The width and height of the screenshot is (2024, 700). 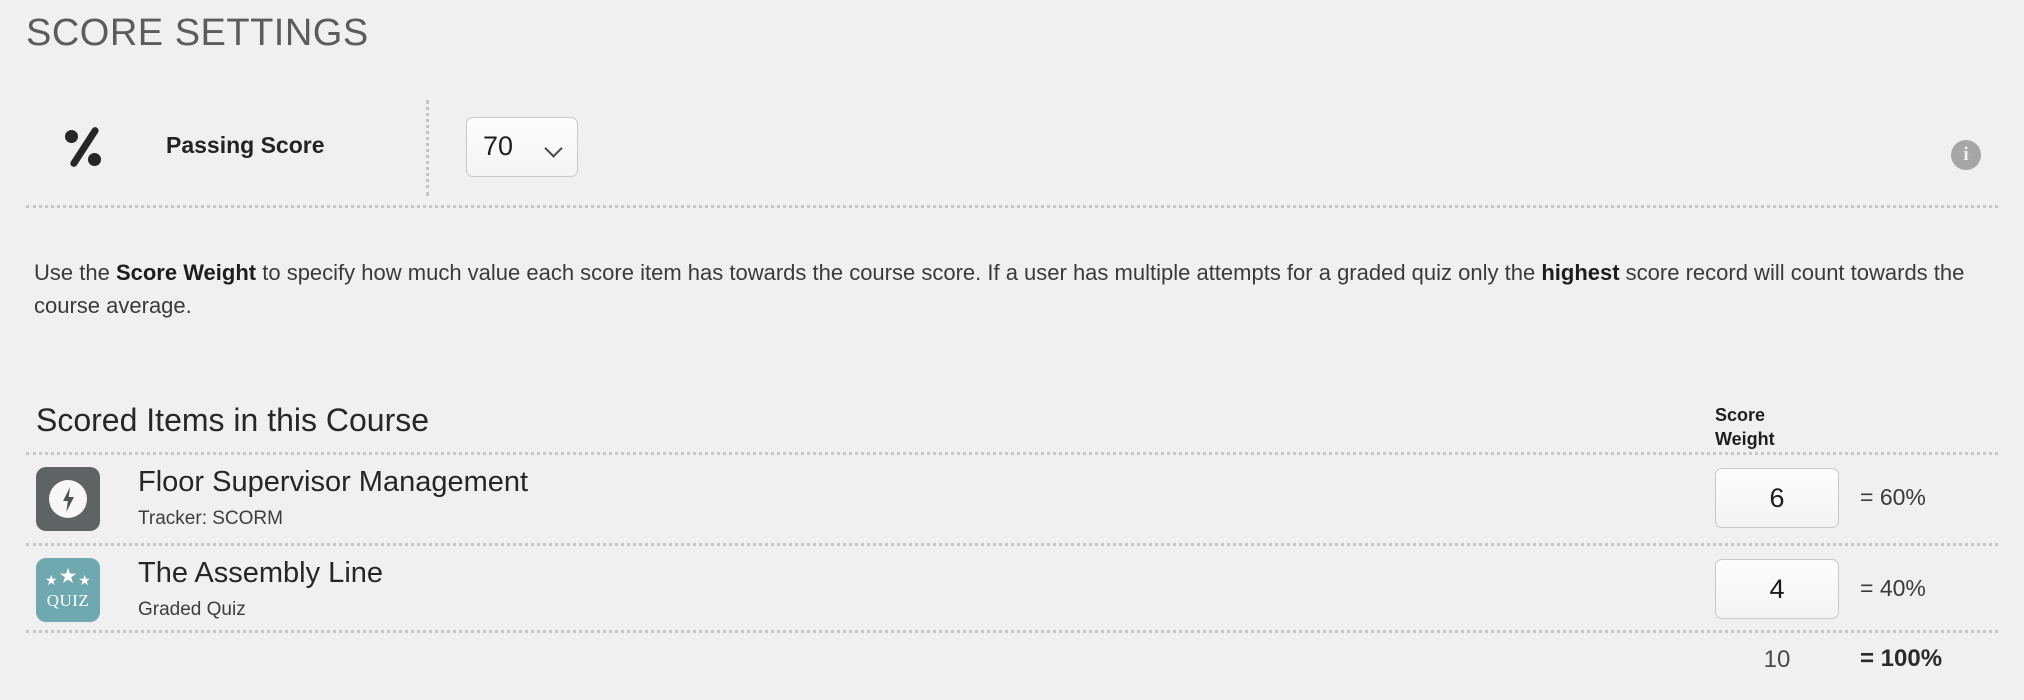 I want to click on score-weight-percent: = 60%, so click(x=1893, y=497).